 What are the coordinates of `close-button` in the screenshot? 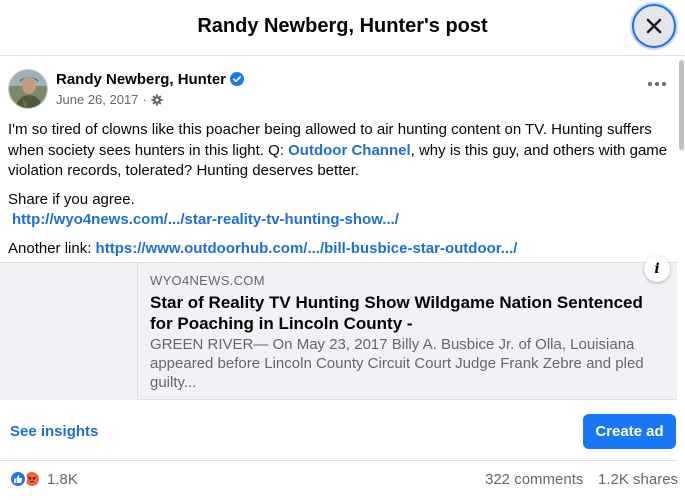 It's located at (654, 26).